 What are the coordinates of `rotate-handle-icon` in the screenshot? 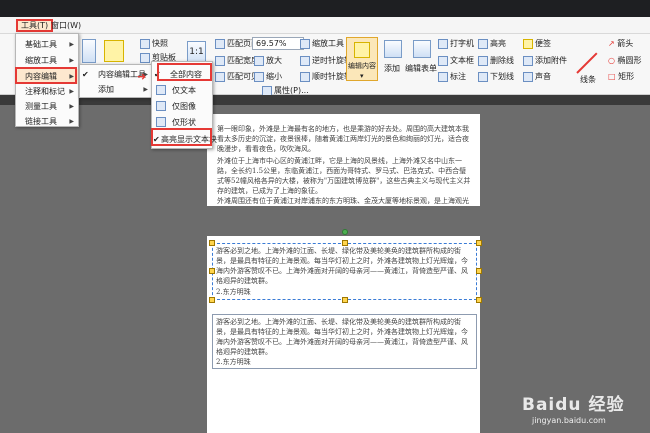 It's located at (345, 232).